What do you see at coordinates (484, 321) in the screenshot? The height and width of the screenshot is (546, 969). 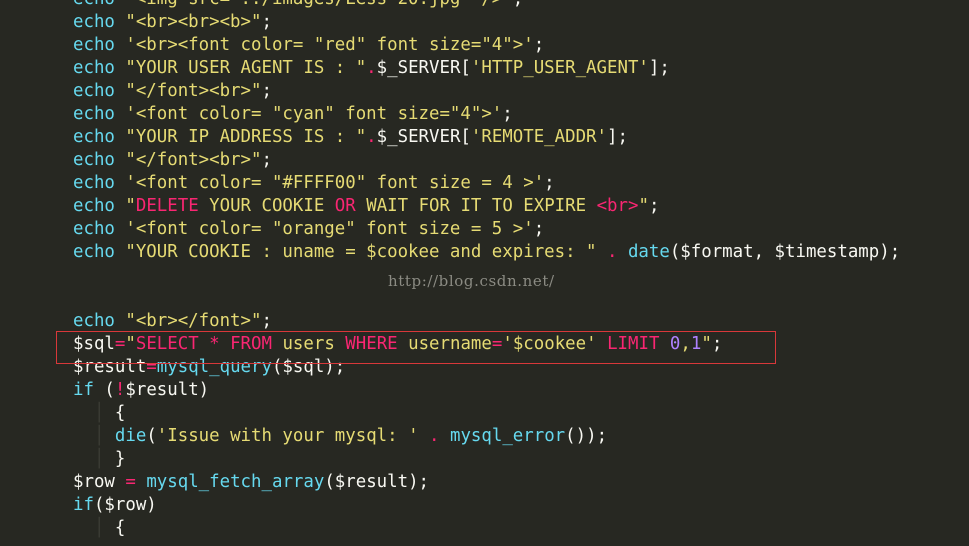 I see `code-line: echo "<br></font>";` at bounding box center [484, 321].